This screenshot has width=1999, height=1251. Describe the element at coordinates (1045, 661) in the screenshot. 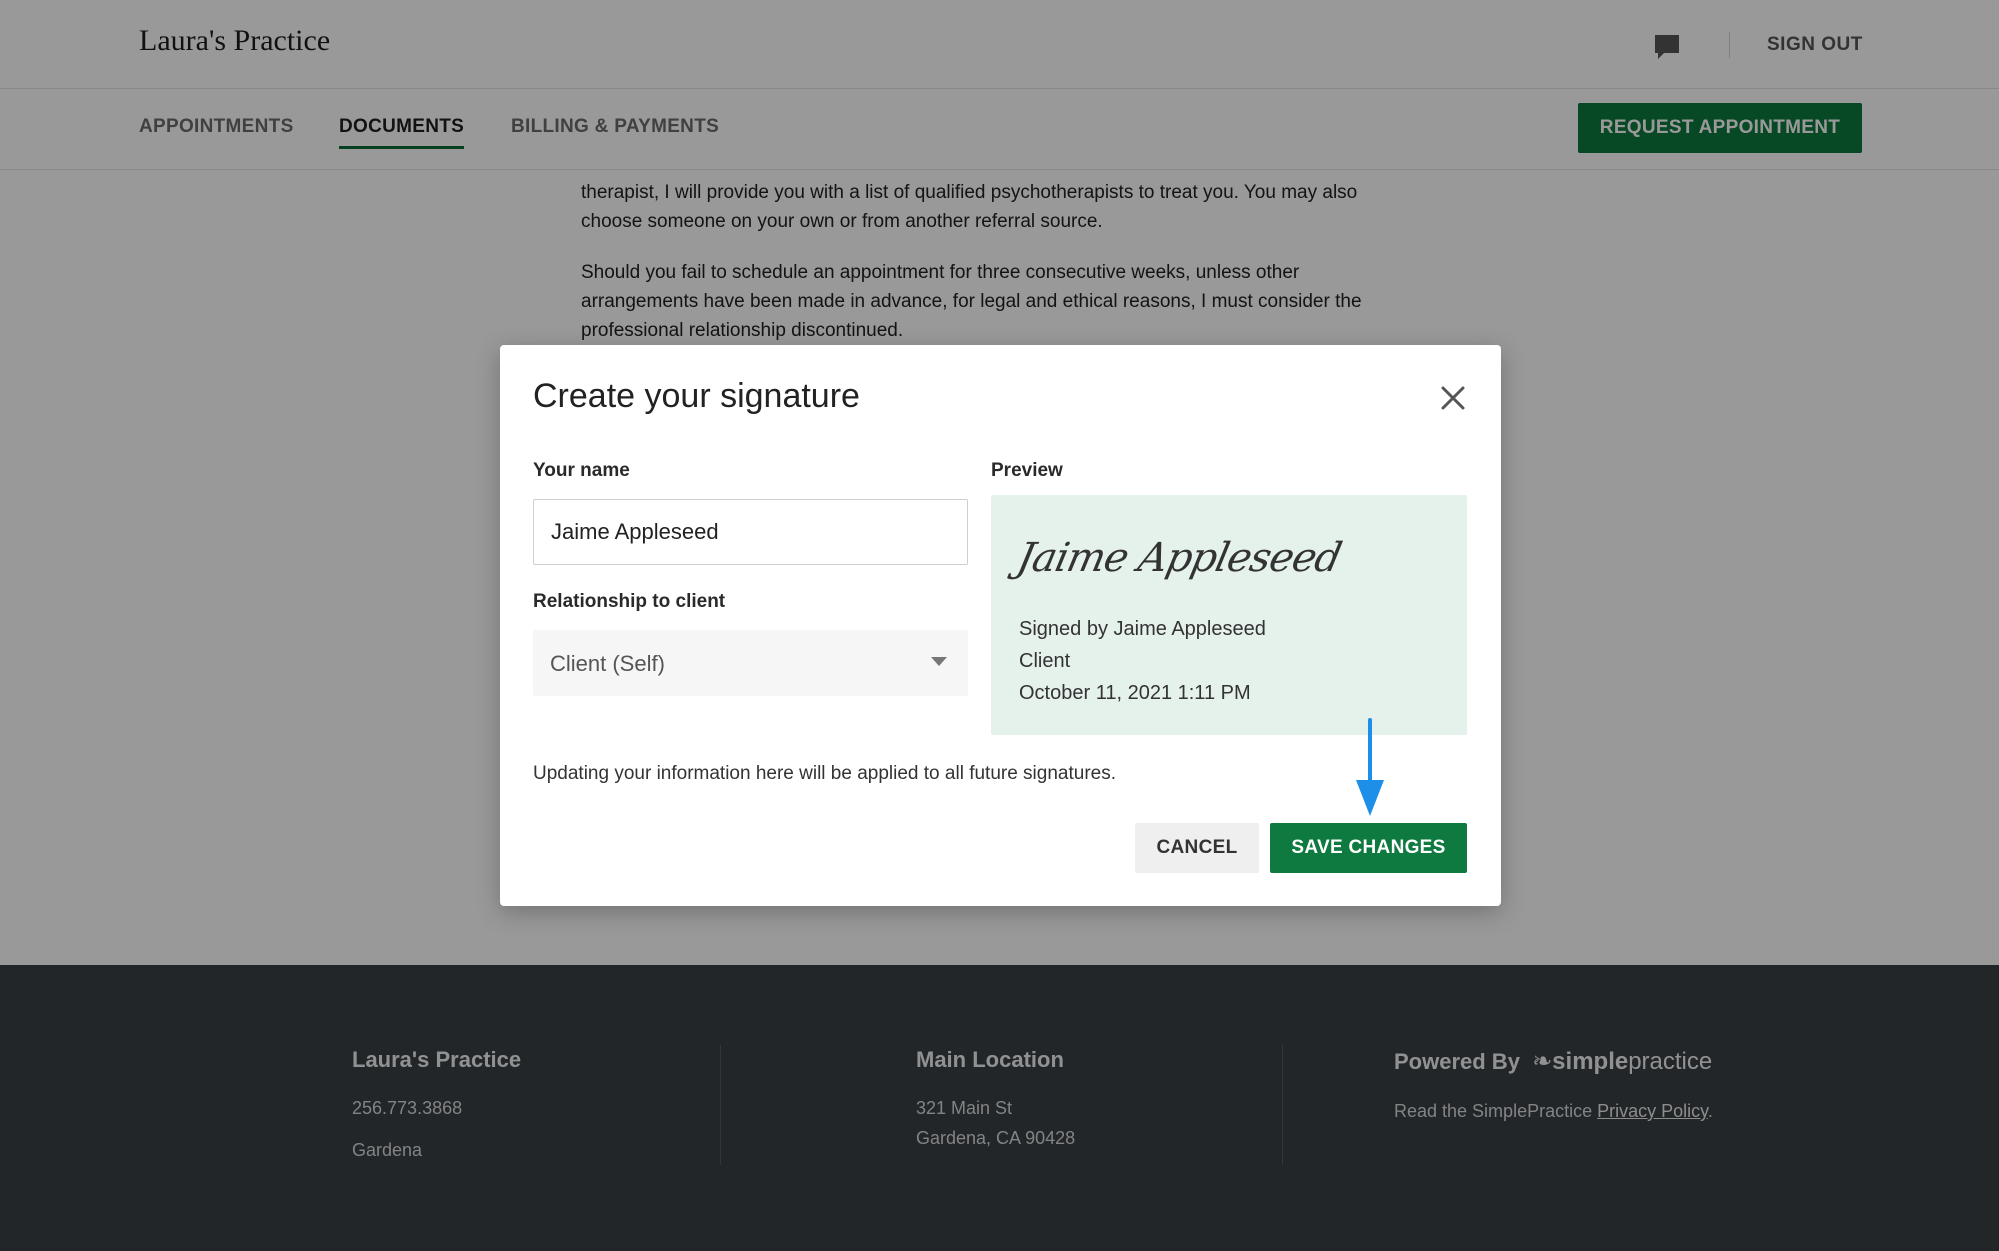

I see `signer-role: Client` at that location.